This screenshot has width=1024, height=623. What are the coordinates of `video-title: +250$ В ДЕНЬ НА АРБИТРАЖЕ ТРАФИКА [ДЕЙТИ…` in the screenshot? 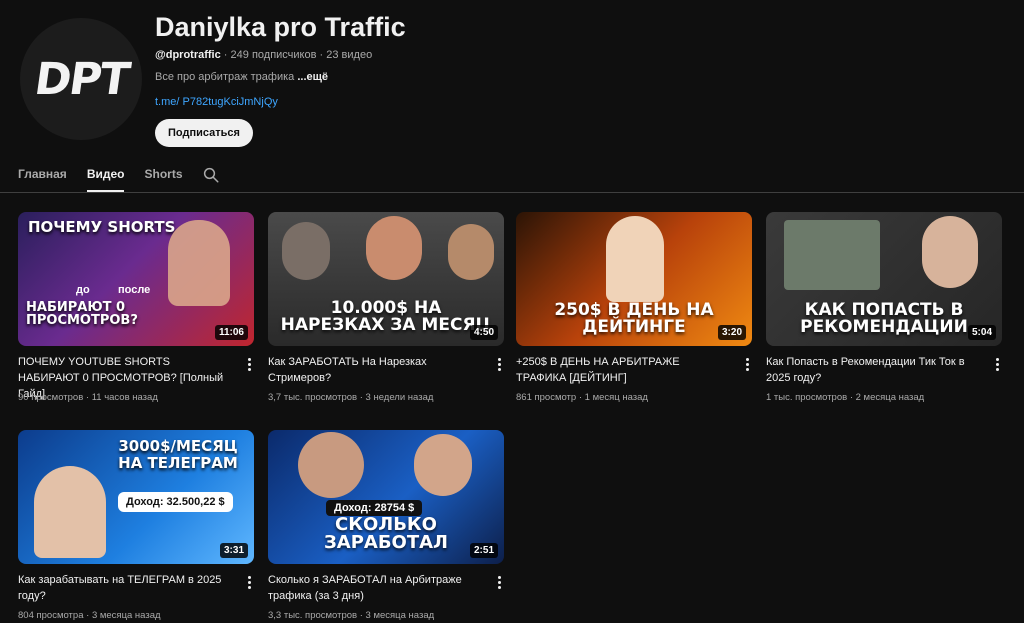 It's located at (621, 370).